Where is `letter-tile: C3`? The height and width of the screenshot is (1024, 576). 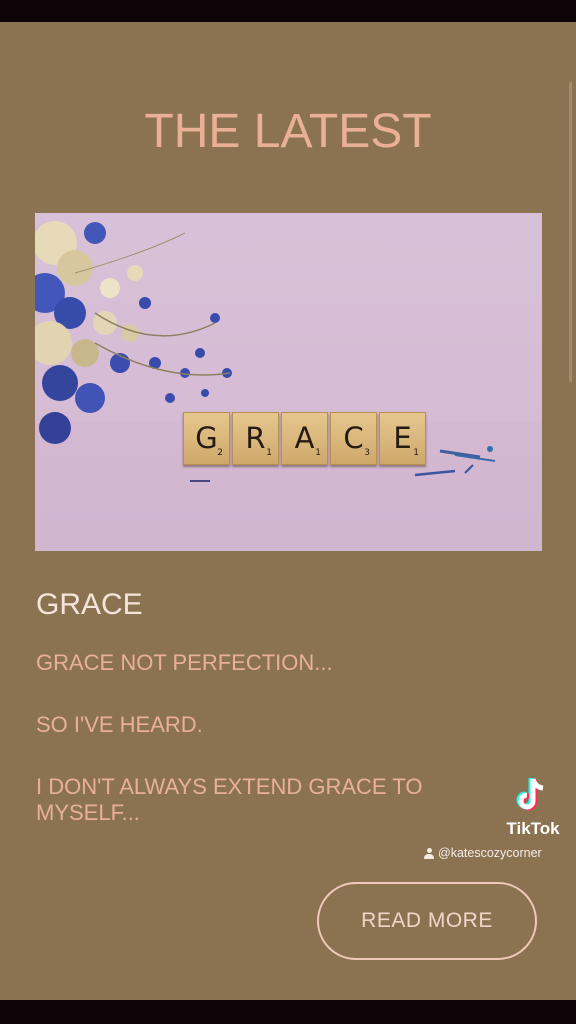
letter-tile: C3 is located at coordinates (353, 438).